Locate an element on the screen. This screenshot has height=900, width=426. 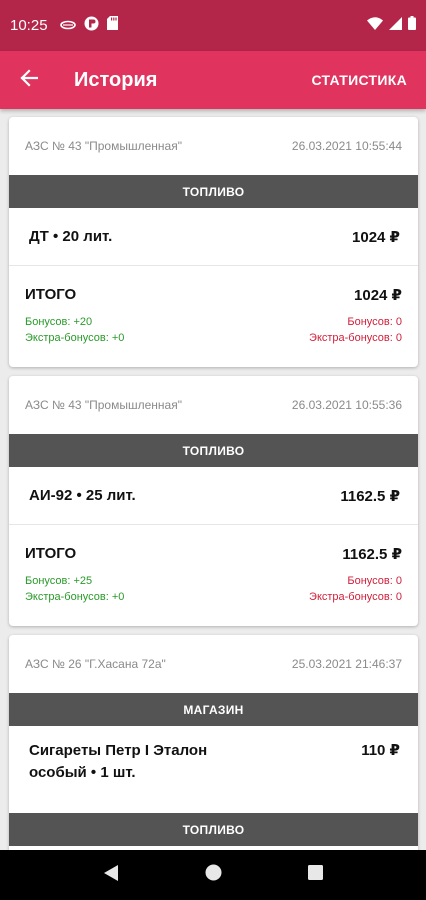
back-triangle-icon is located at coordinates (111, 875).